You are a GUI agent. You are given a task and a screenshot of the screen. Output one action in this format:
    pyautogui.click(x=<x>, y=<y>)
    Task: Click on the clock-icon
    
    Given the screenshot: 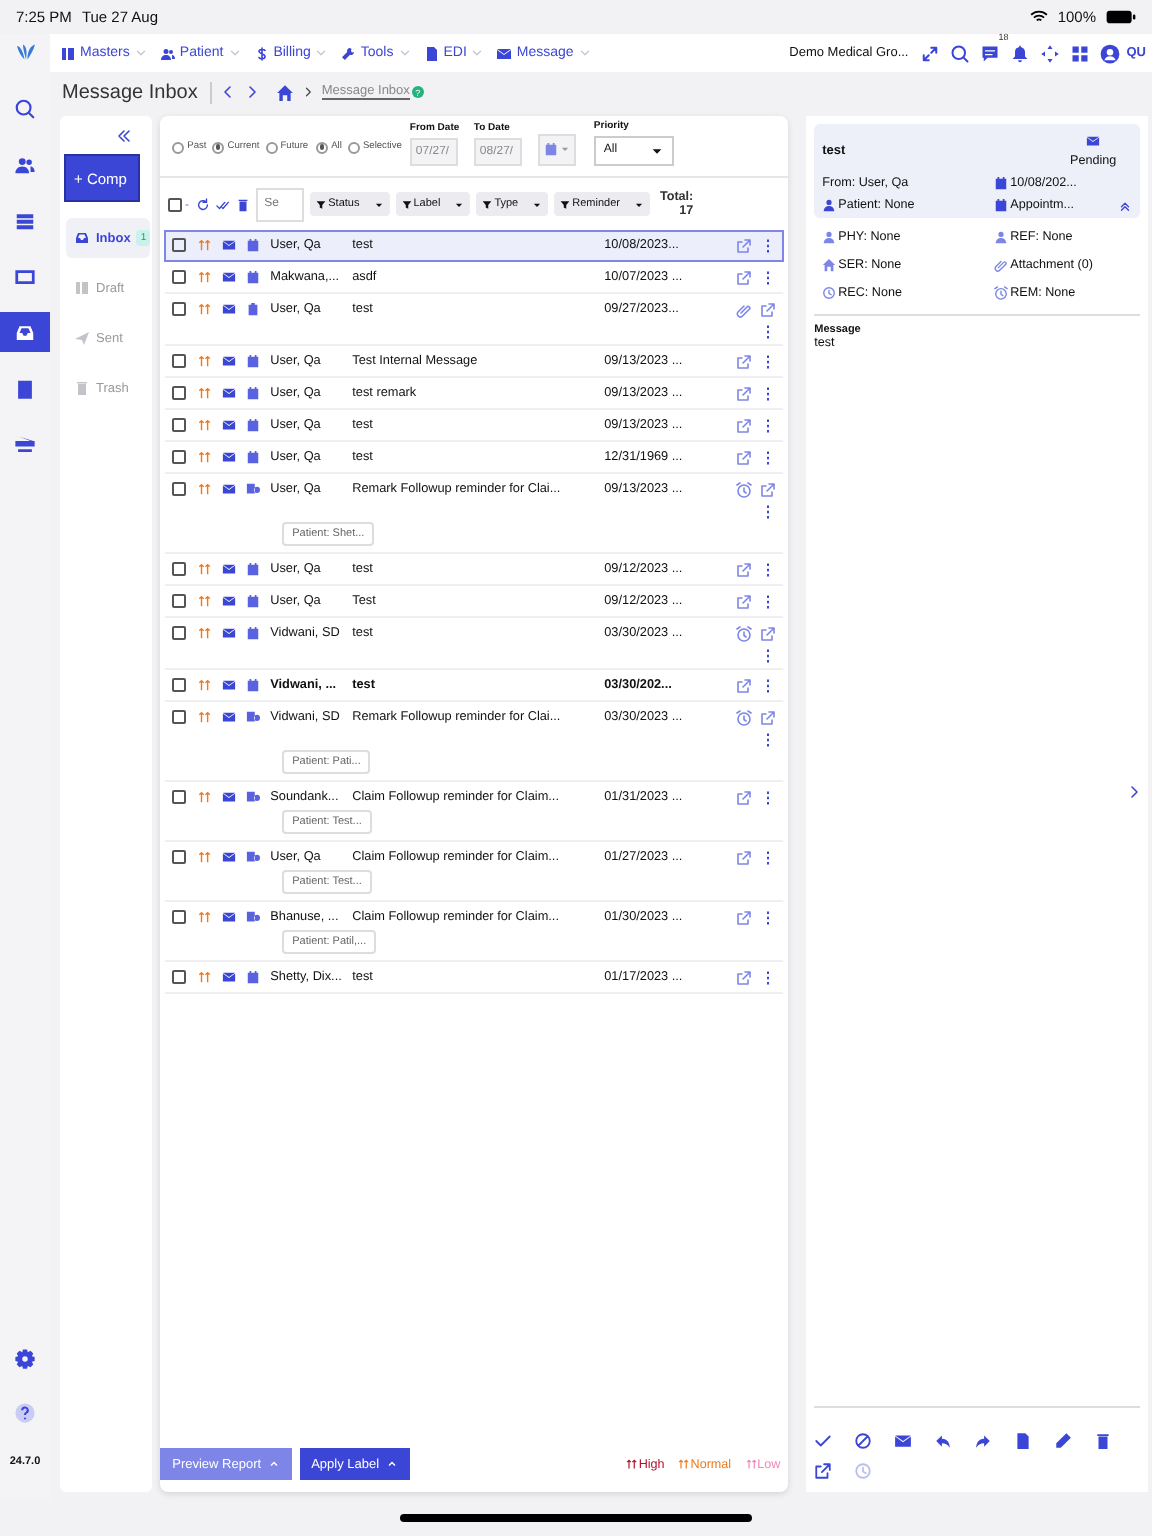 What is the action you would take?
    pyautogui.click(x=829, y=293)
    